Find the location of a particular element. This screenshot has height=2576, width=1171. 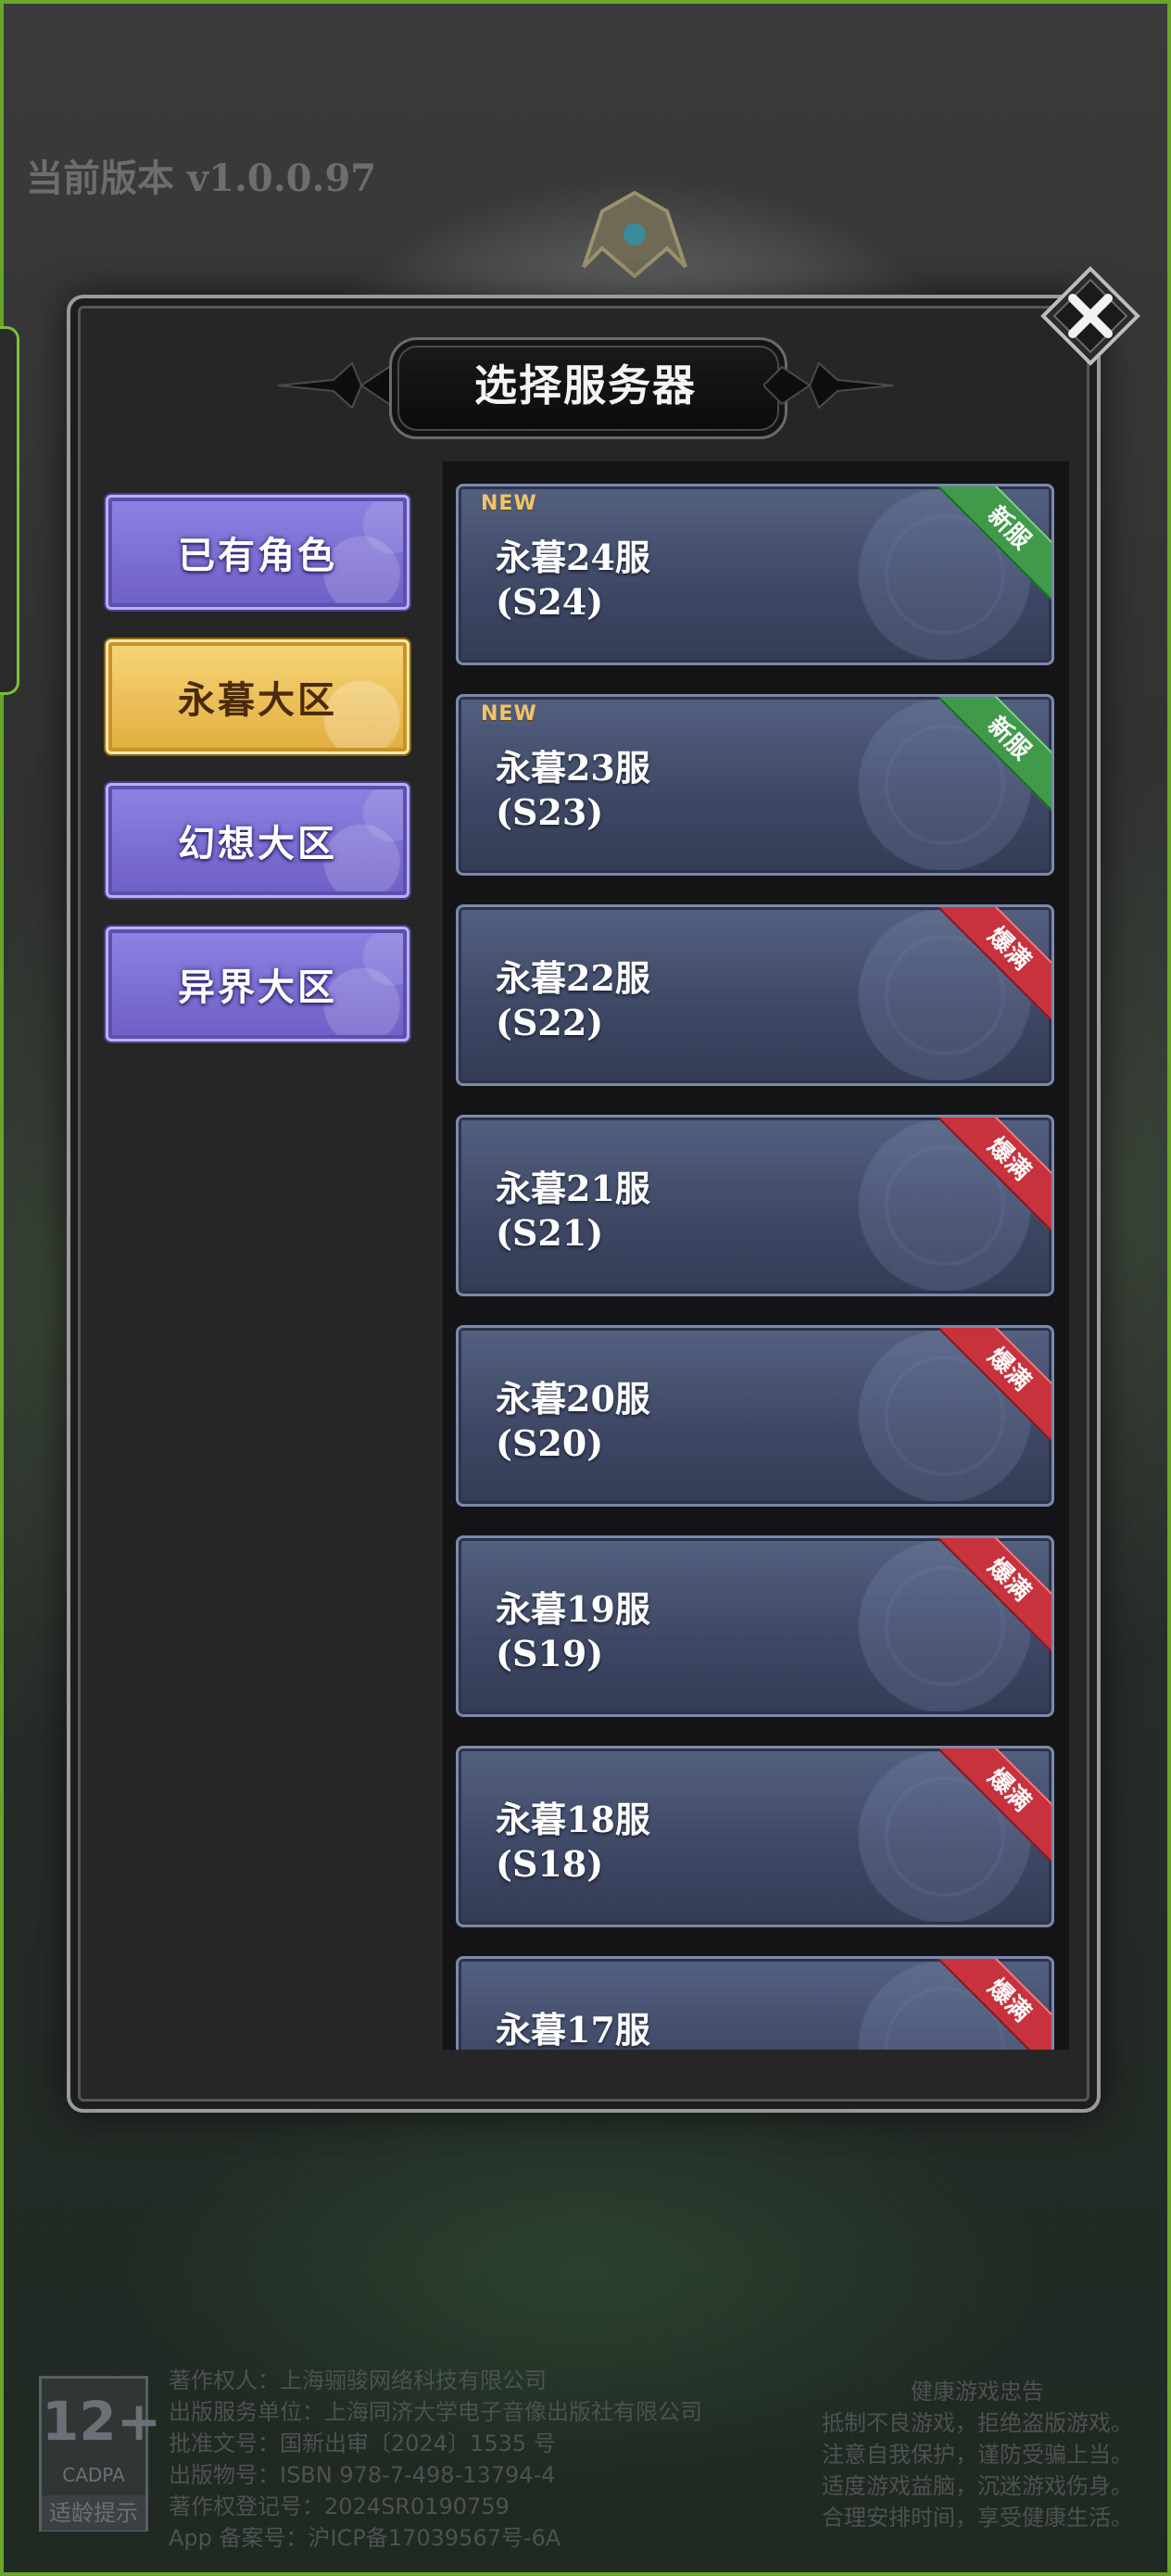

health-line: 合理安排时间，享受健康生活。 is located at coordinates (978, 2518).